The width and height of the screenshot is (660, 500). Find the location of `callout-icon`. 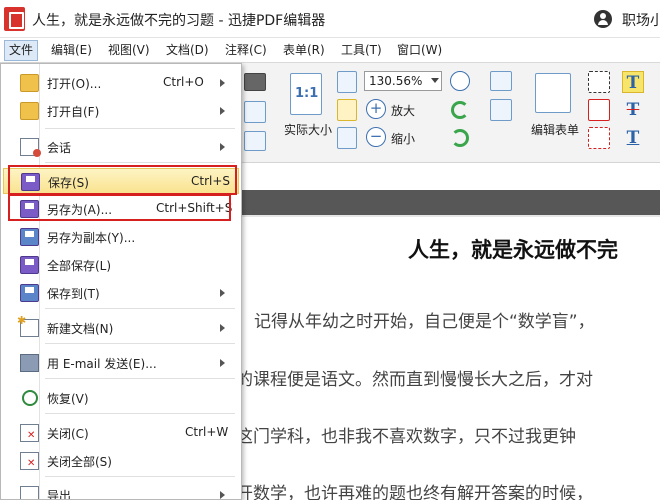

callout-icon is located at coordinates (599, 138).